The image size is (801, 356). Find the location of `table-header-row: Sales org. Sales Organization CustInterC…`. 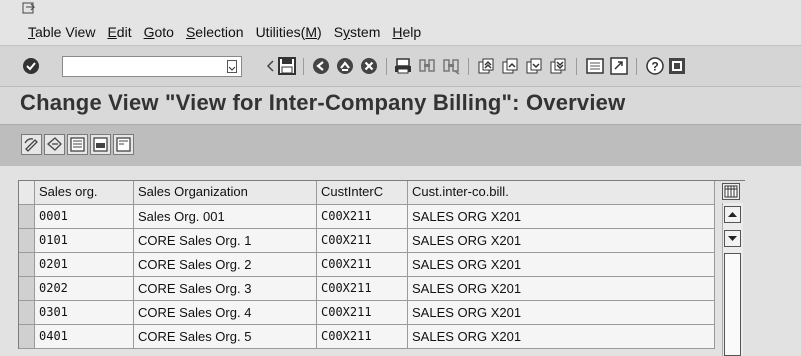

table-header-row: Sales org. Sales Organization CustInterC… is located at coordinates (382, 193).